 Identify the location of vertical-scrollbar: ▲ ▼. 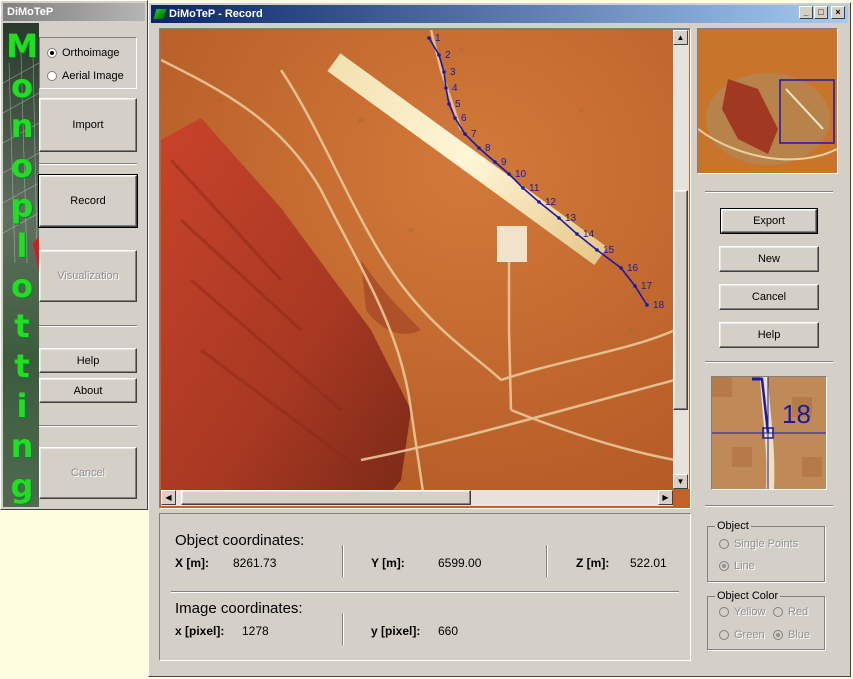
(681, 259).